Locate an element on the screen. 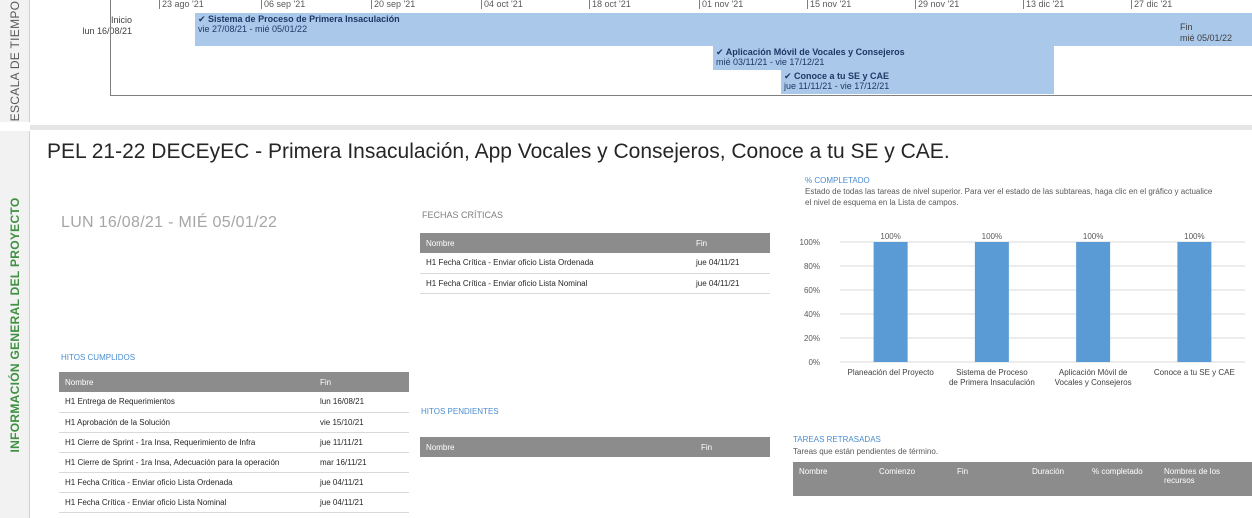 Image resolution: width=1252 pixels, height=518 pixels. chart-x-tick-label: Conoce a tu SE y CAE is located at coordinates (1194, 372).